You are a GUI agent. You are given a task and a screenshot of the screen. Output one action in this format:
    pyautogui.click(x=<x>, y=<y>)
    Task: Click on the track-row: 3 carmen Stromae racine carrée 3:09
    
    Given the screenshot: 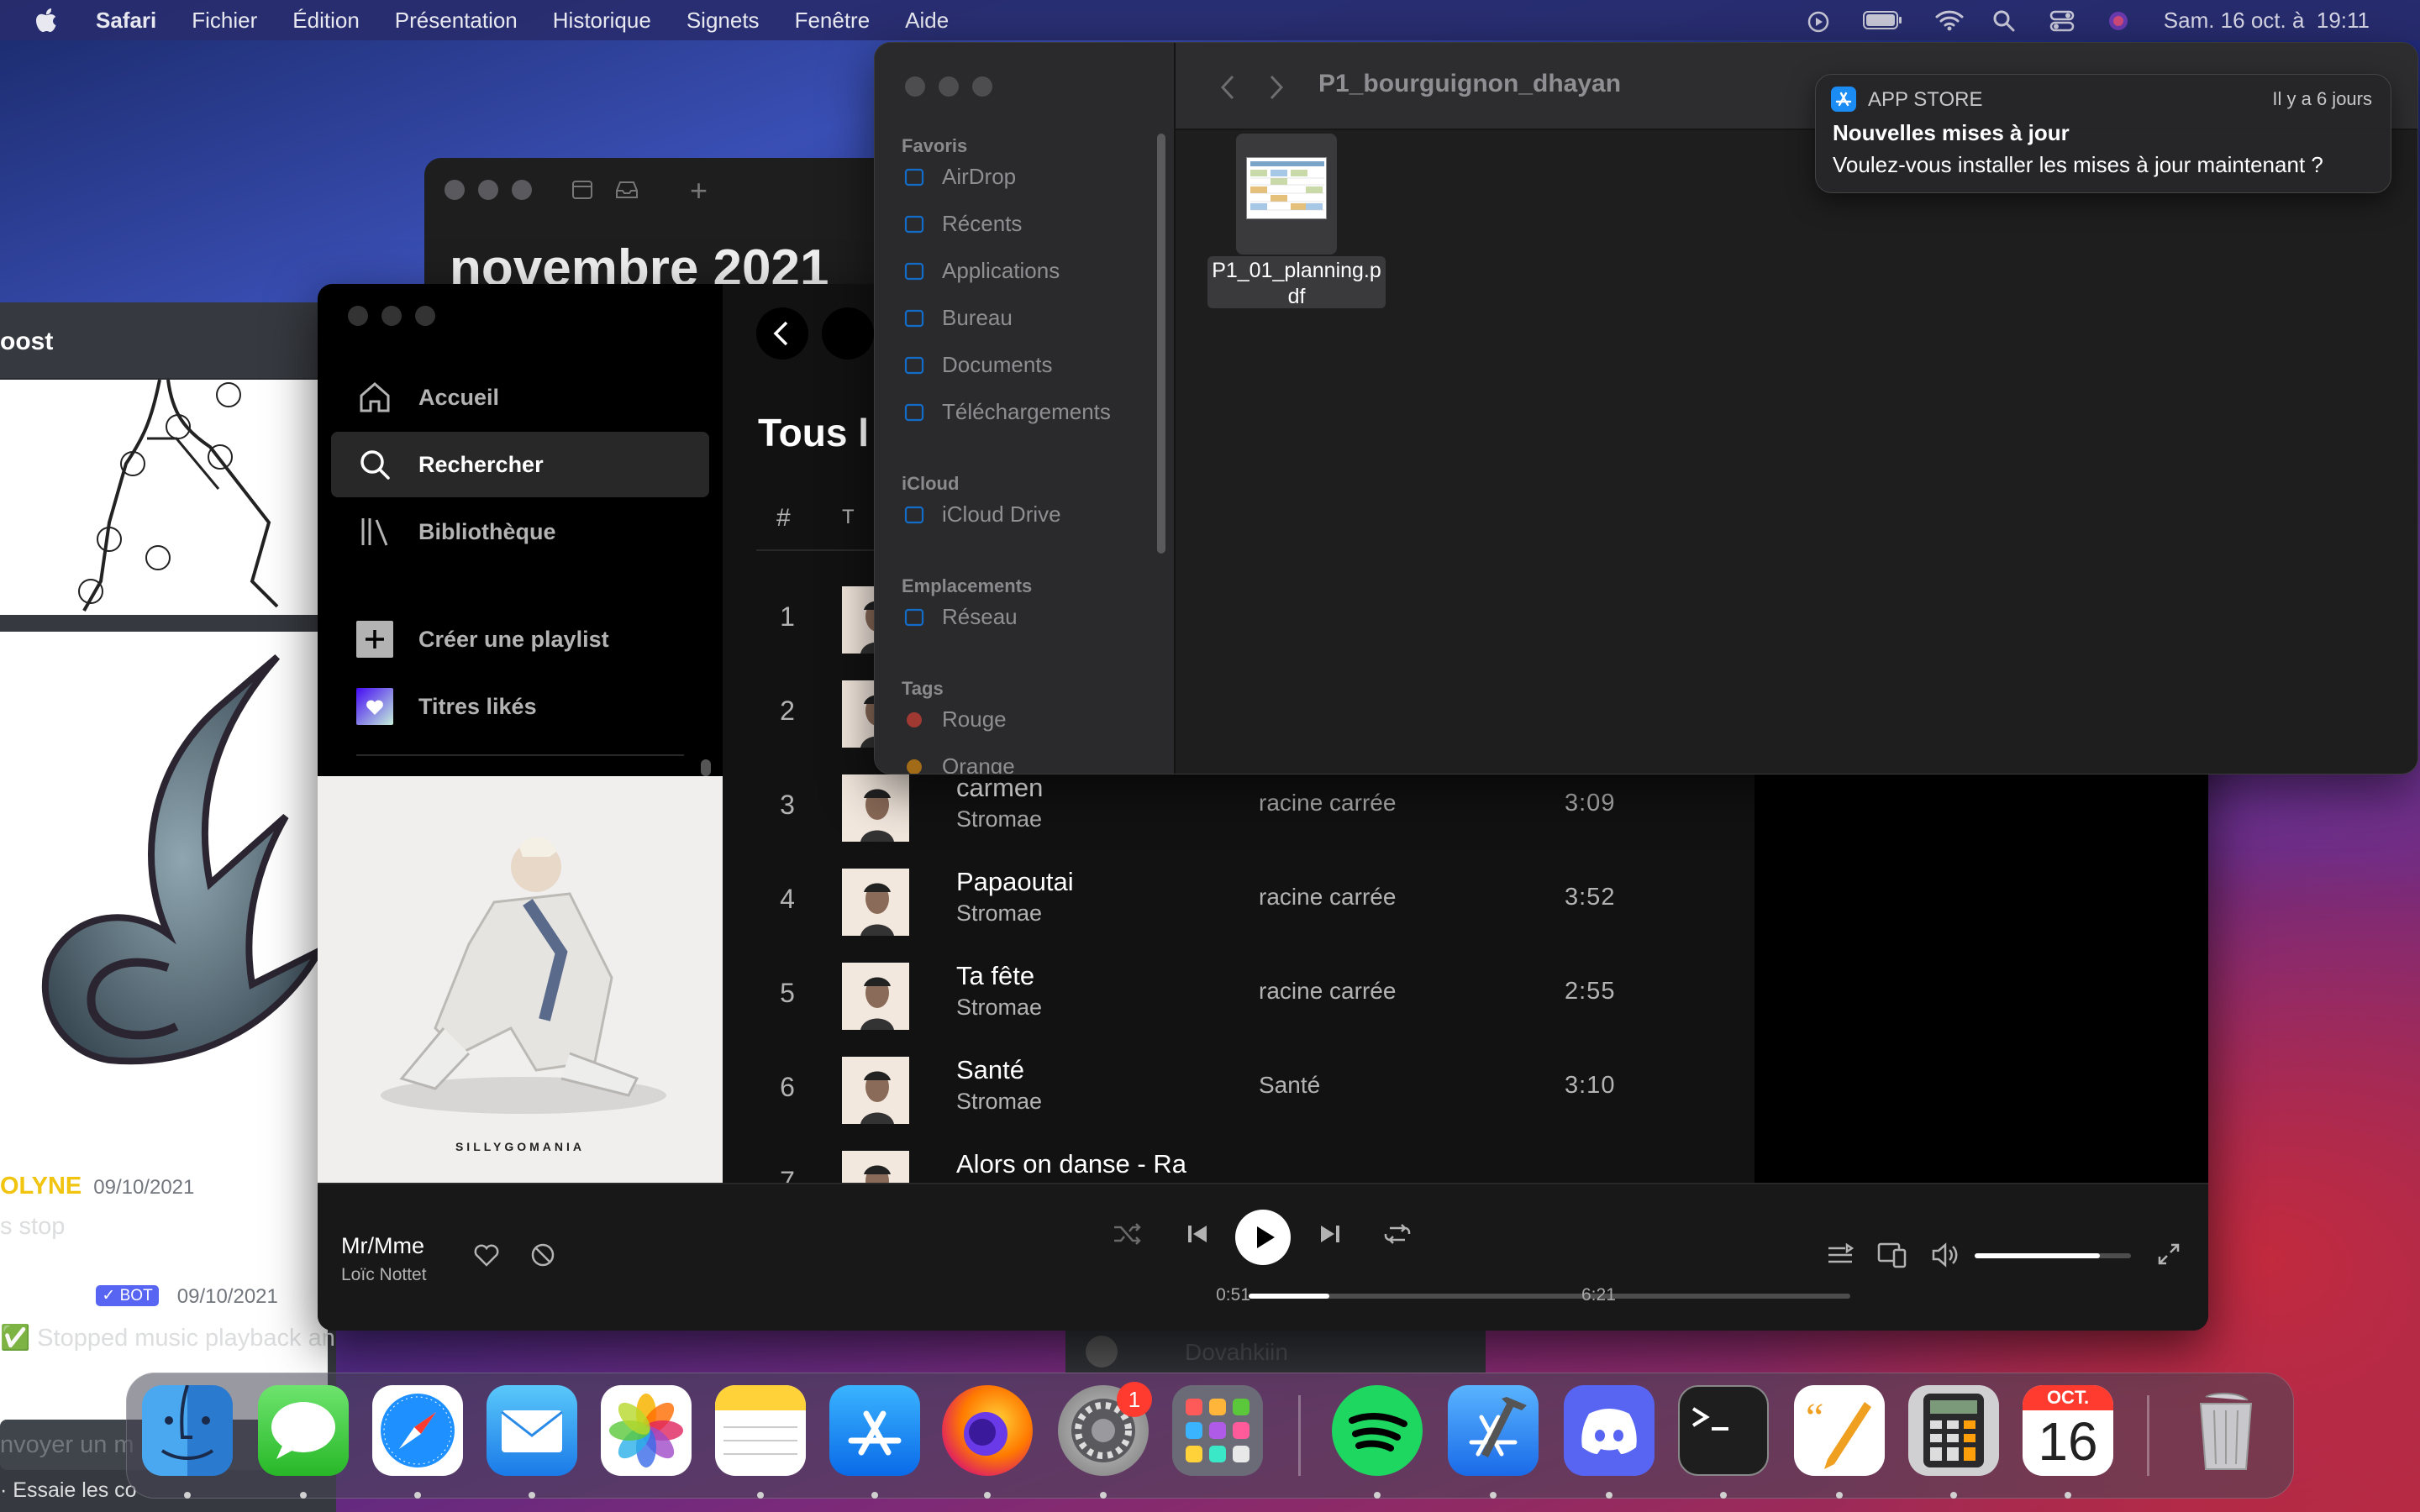 What is the action you would take?
    pyautogui.click(x=1239, y=808)
    